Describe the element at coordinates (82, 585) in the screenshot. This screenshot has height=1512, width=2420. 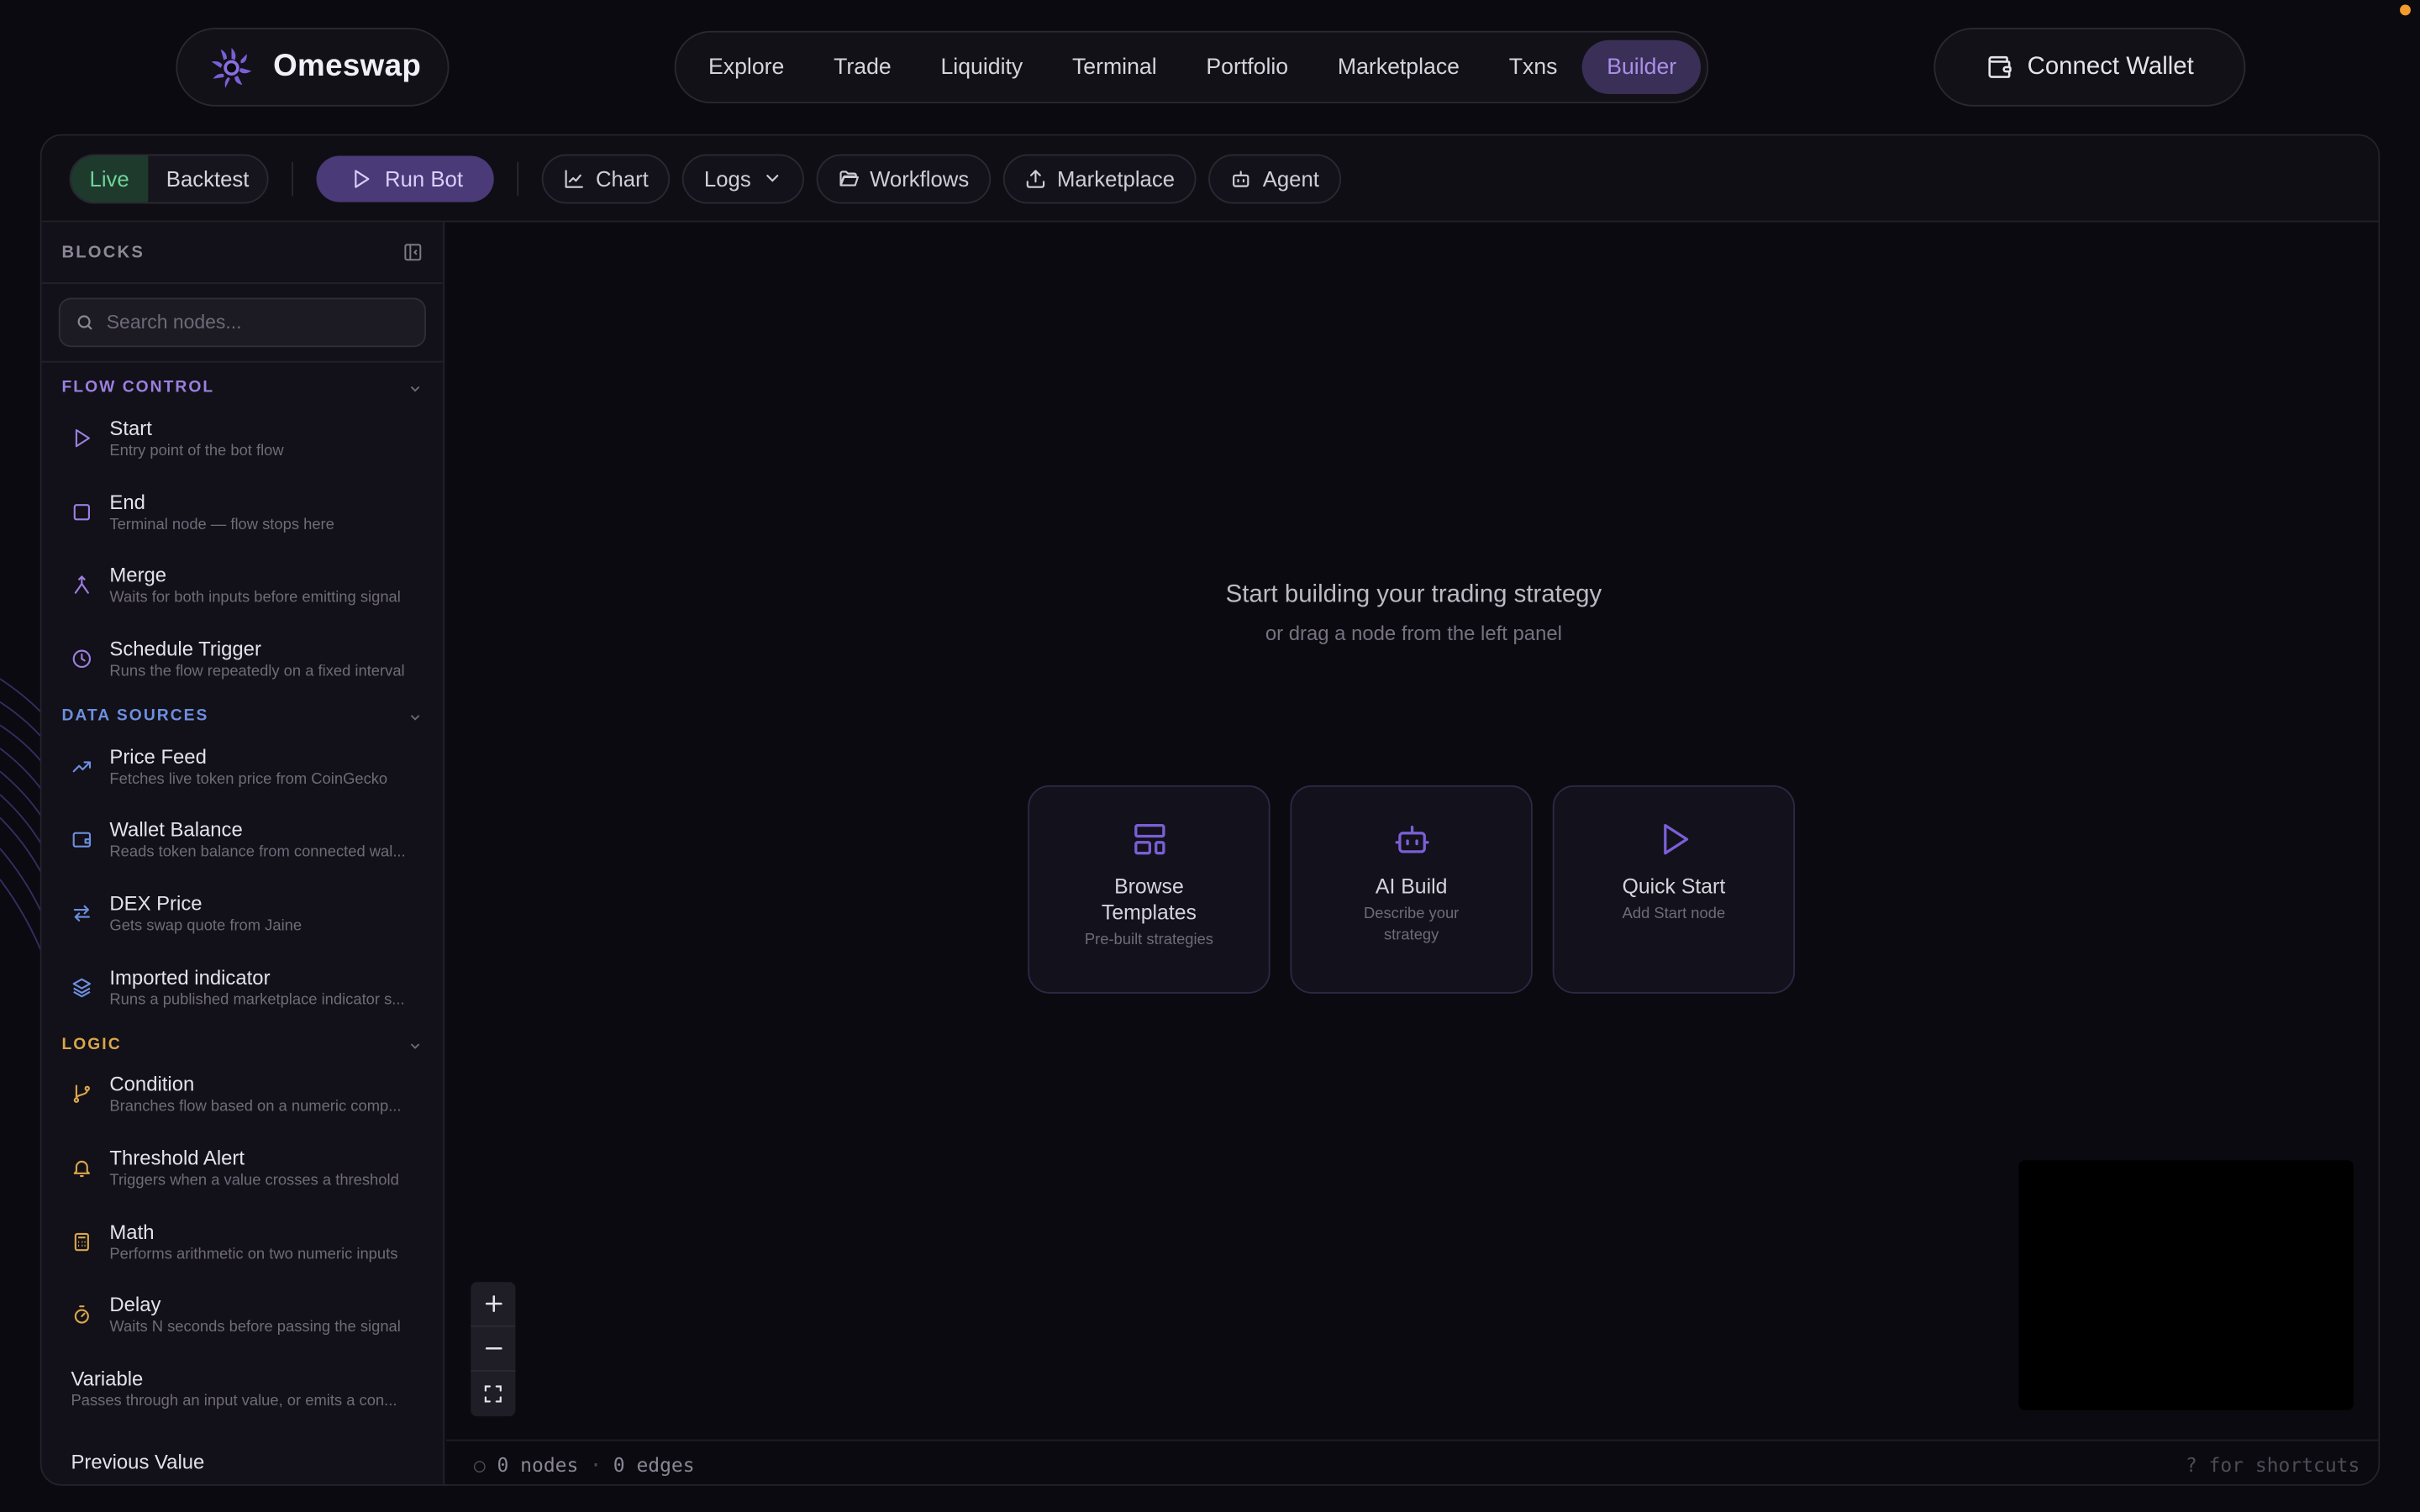
I see `merge-icon` at that location.